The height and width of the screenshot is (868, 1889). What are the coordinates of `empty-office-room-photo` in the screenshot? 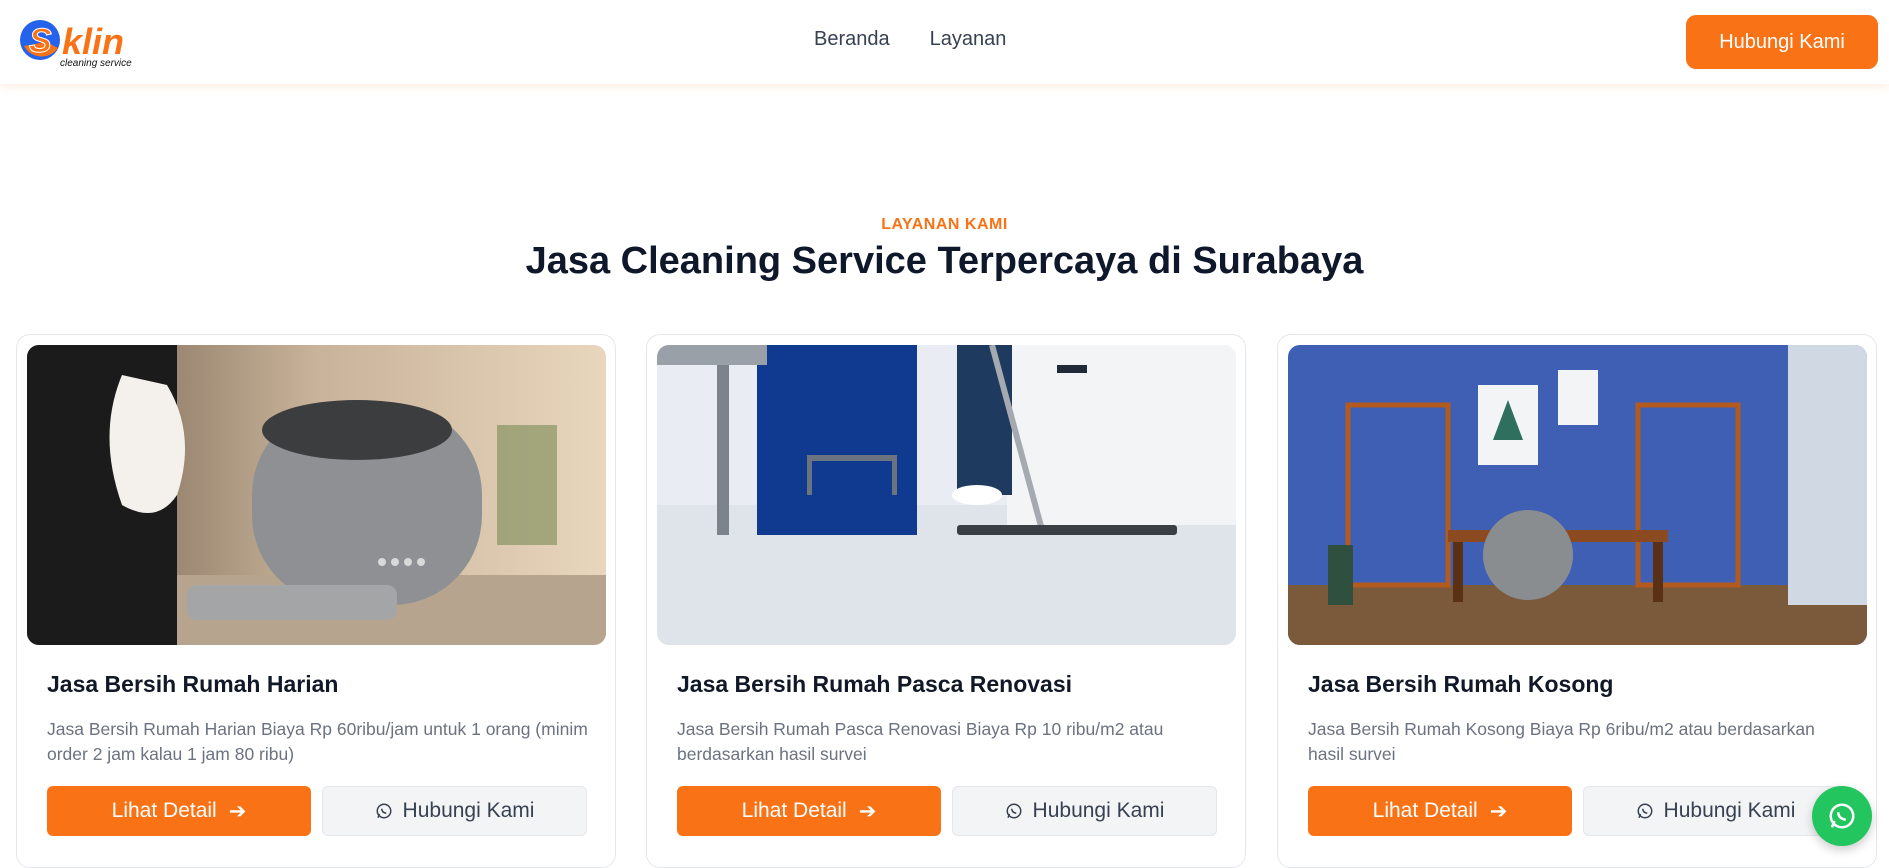 It's located at (1577, 495).